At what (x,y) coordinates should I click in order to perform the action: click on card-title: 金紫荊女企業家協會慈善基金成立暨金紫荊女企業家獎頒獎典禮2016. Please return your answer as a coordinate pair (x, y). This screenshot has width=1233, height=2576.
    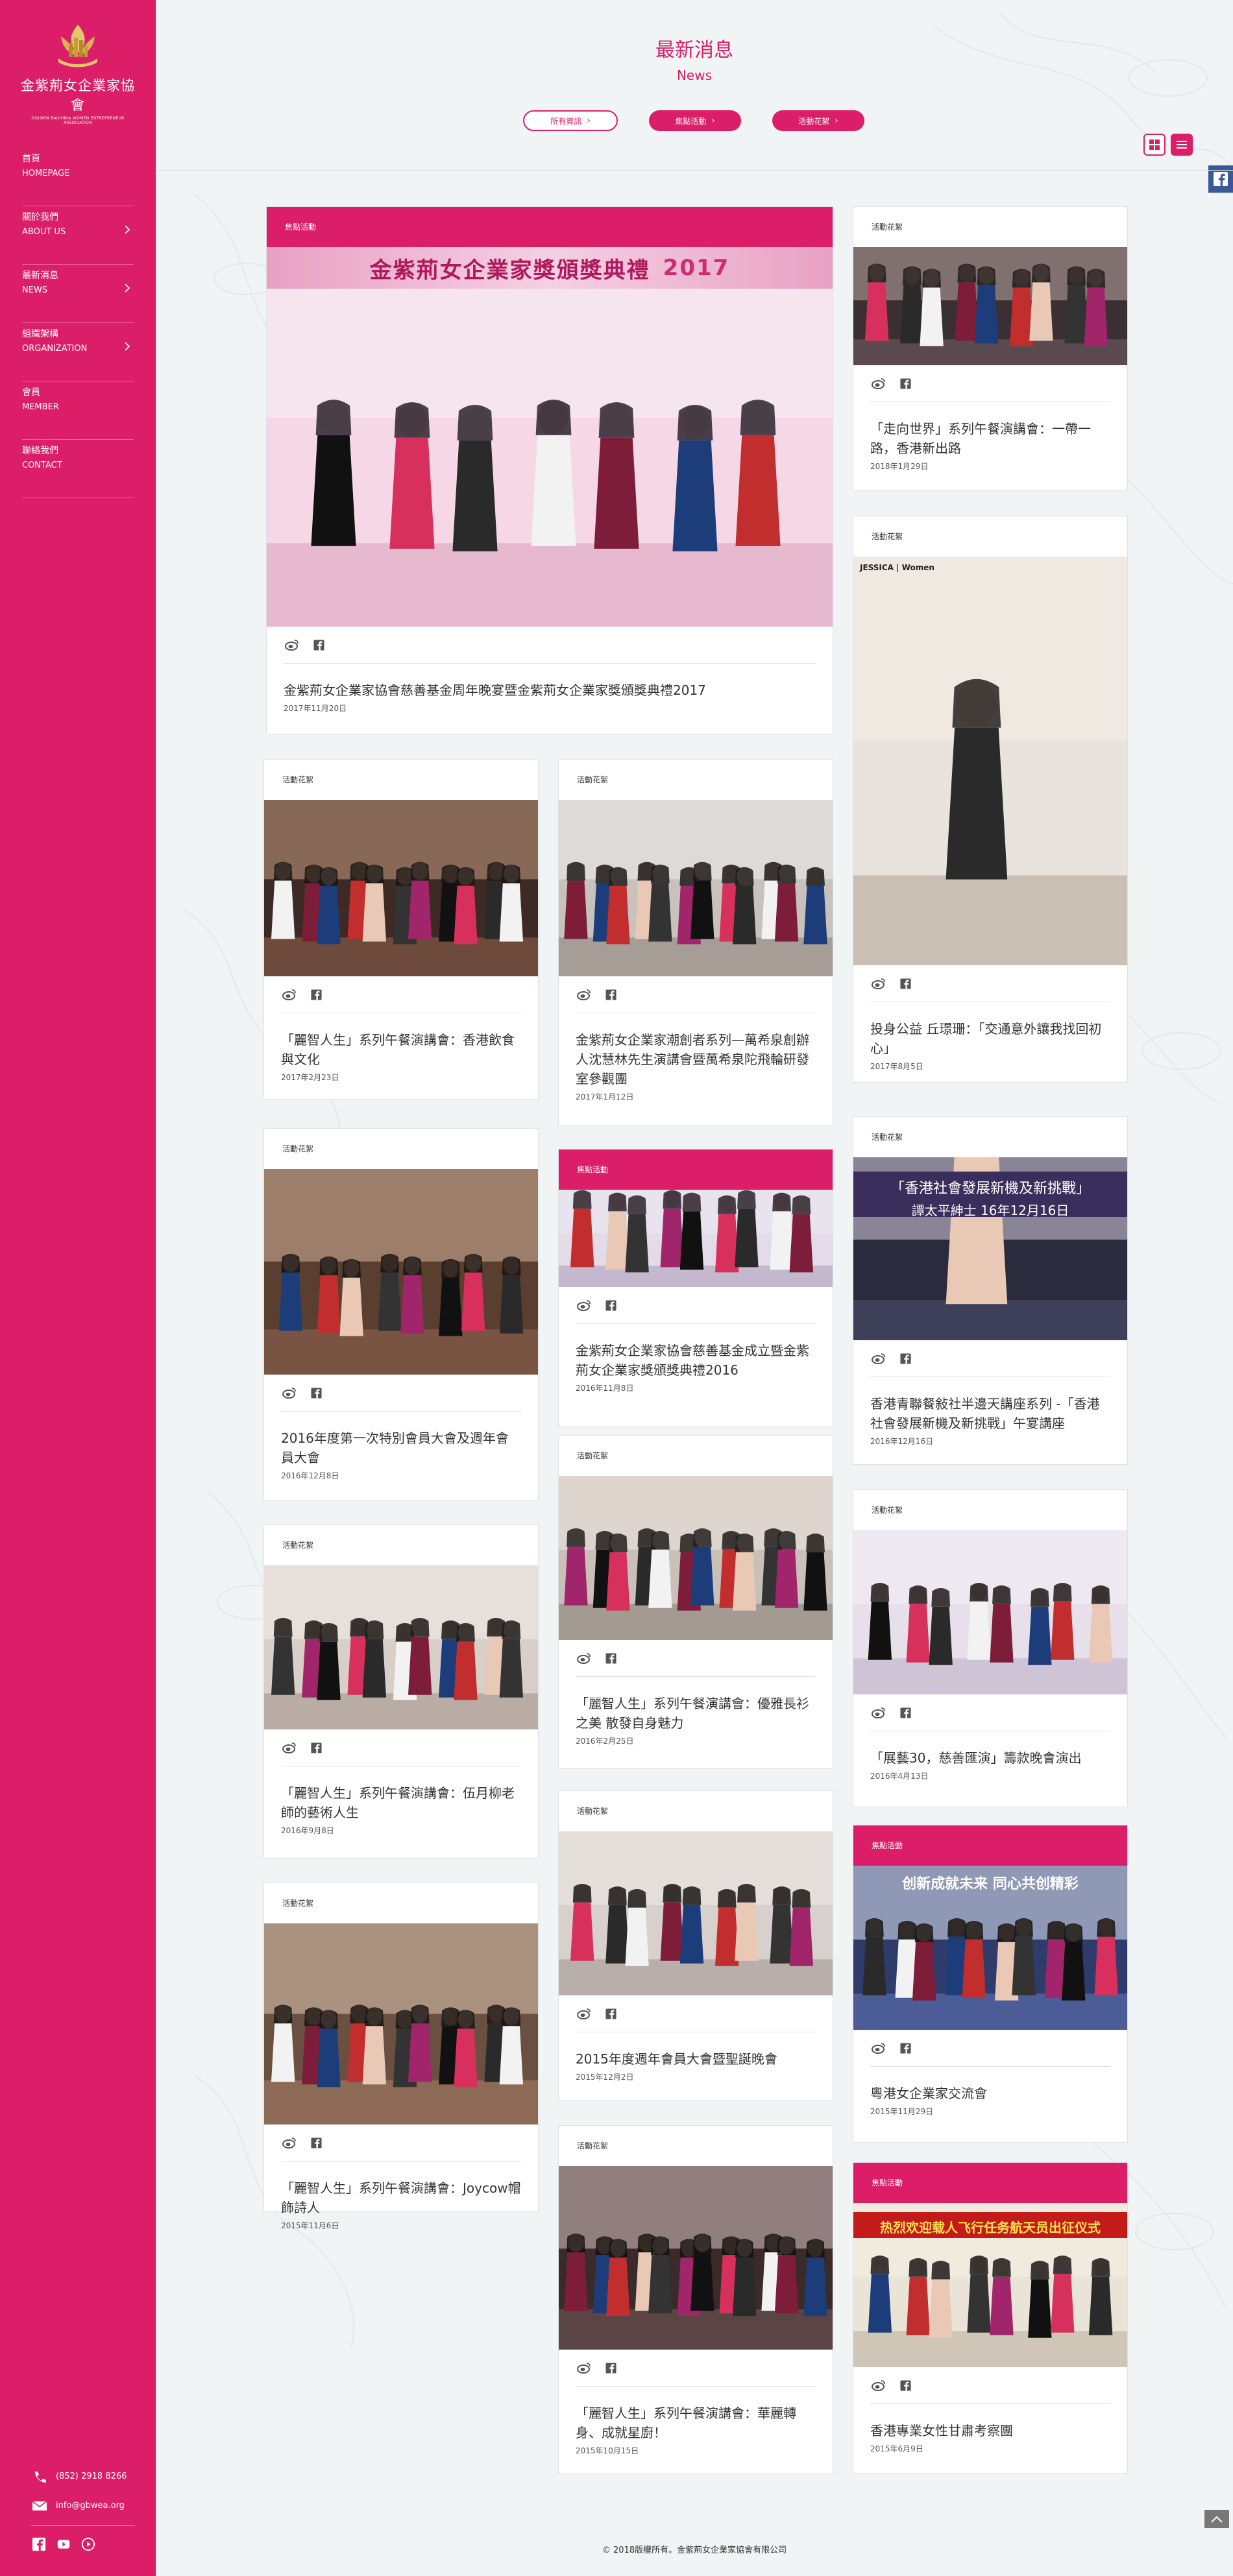
    Looking at the image, I should click on (696, 1352).